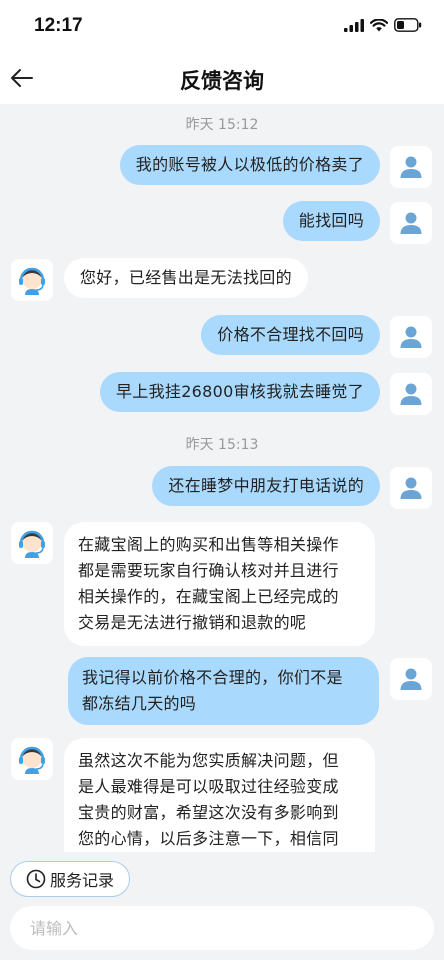  What do you see at coordinates (222, 125) in the screenshot?
I see `timestamp: 昨天 15:12` at bounding box center [222, 125].